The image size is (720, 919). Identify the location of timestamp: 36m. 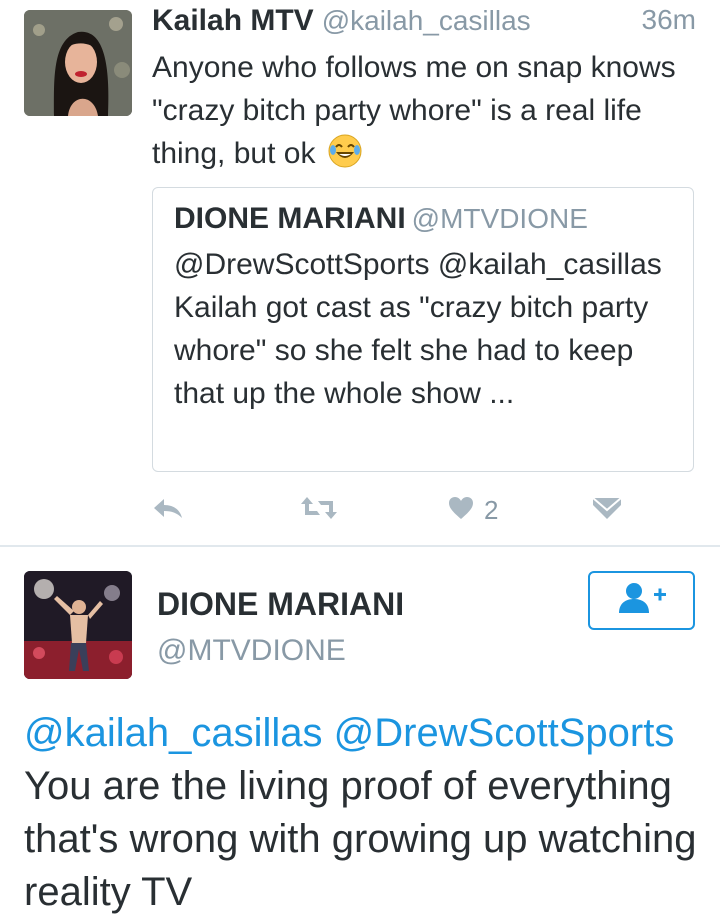
(669, 20).